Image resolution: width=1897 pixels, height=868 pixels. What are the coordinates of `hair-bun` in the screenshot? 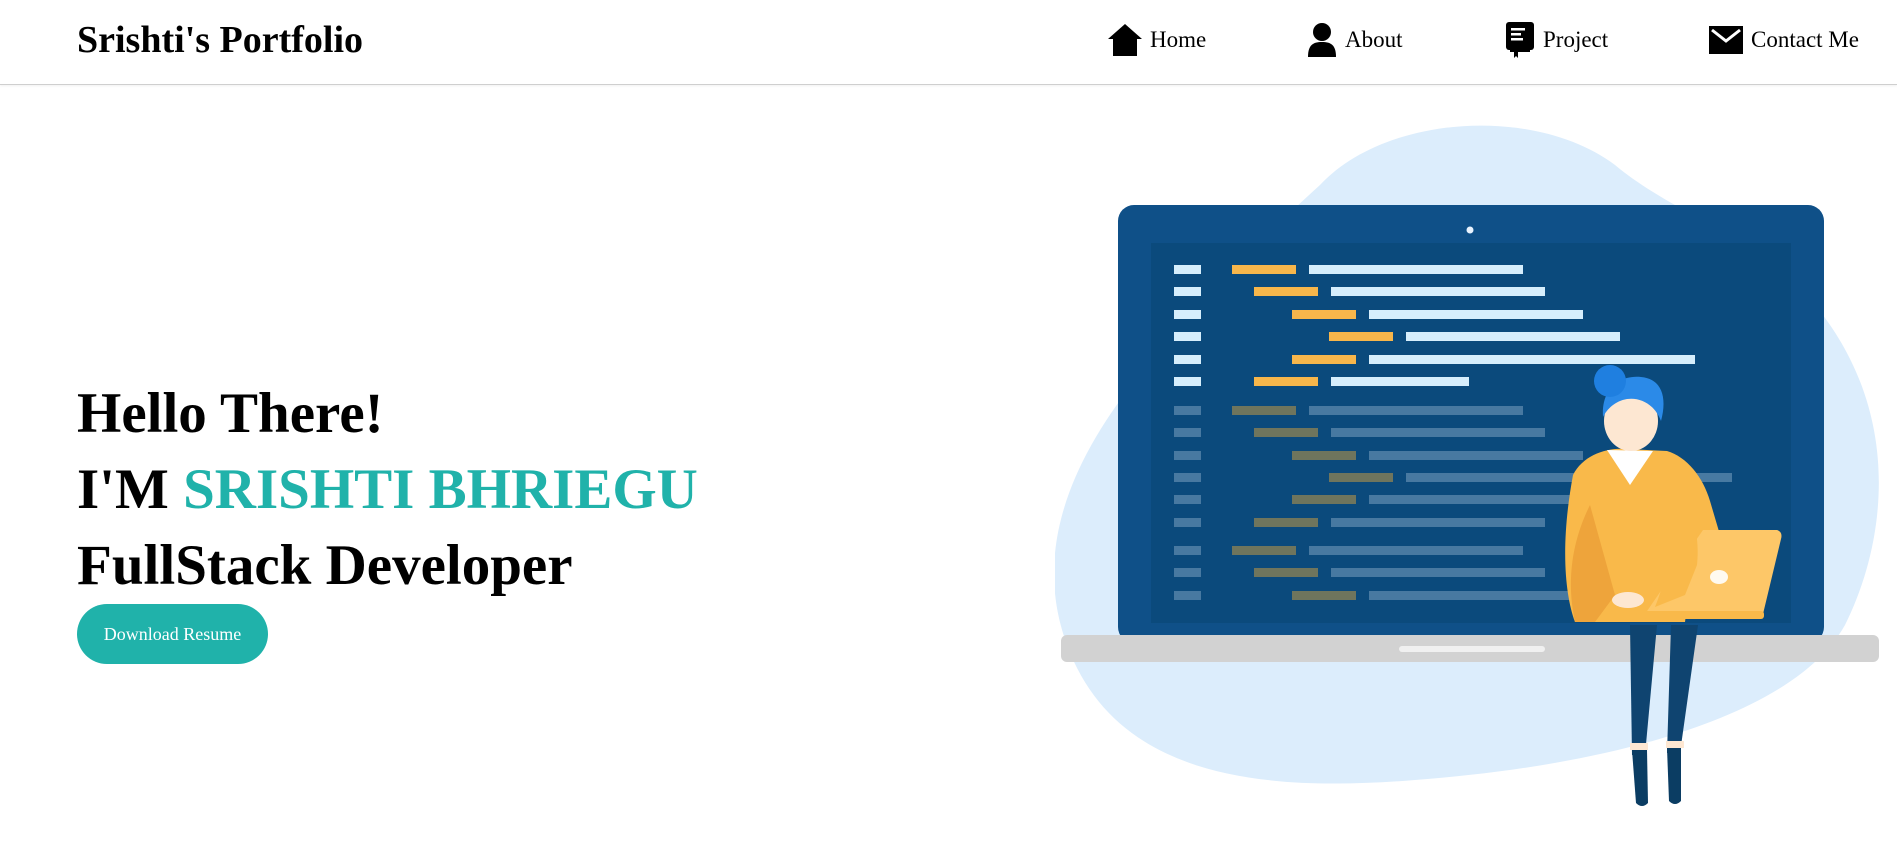 It's located at (1610, 381).